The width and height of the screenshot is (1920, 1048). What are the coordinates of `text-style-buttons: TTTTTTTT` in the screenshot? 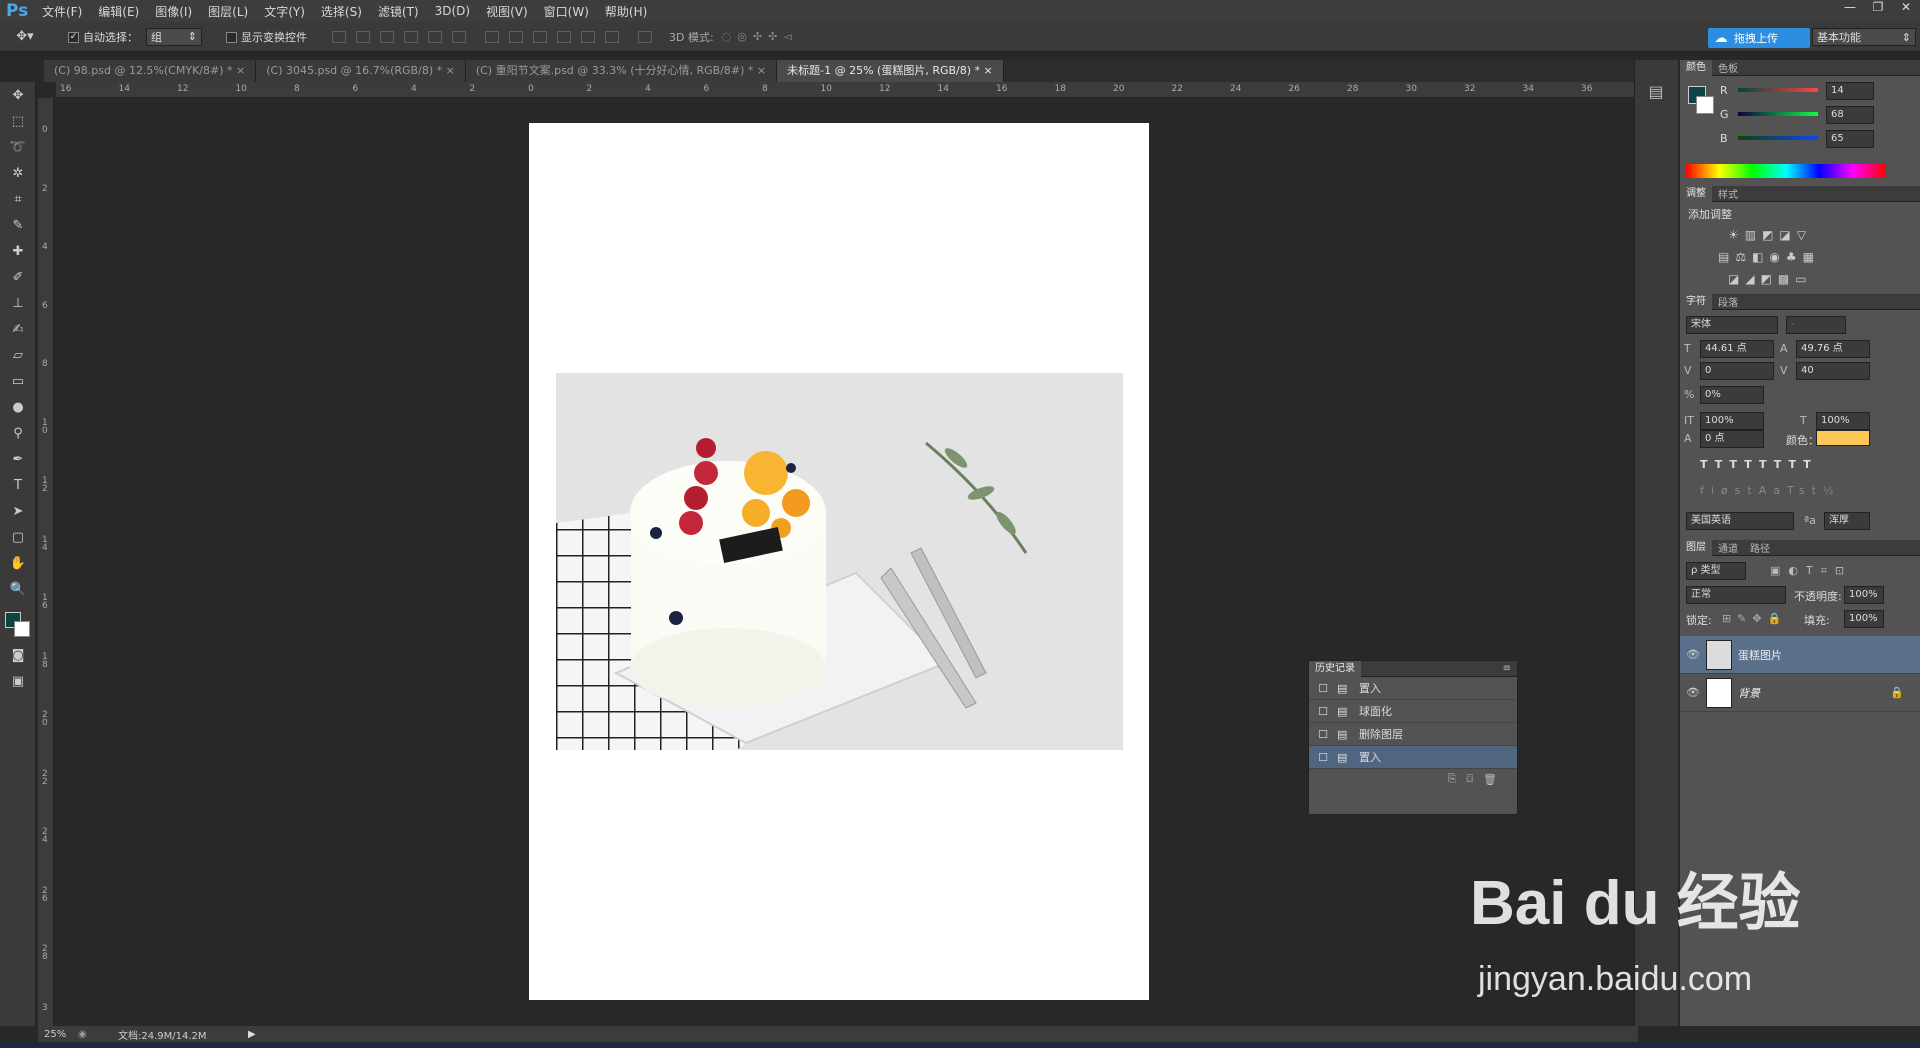 It's located at (1759, 464).